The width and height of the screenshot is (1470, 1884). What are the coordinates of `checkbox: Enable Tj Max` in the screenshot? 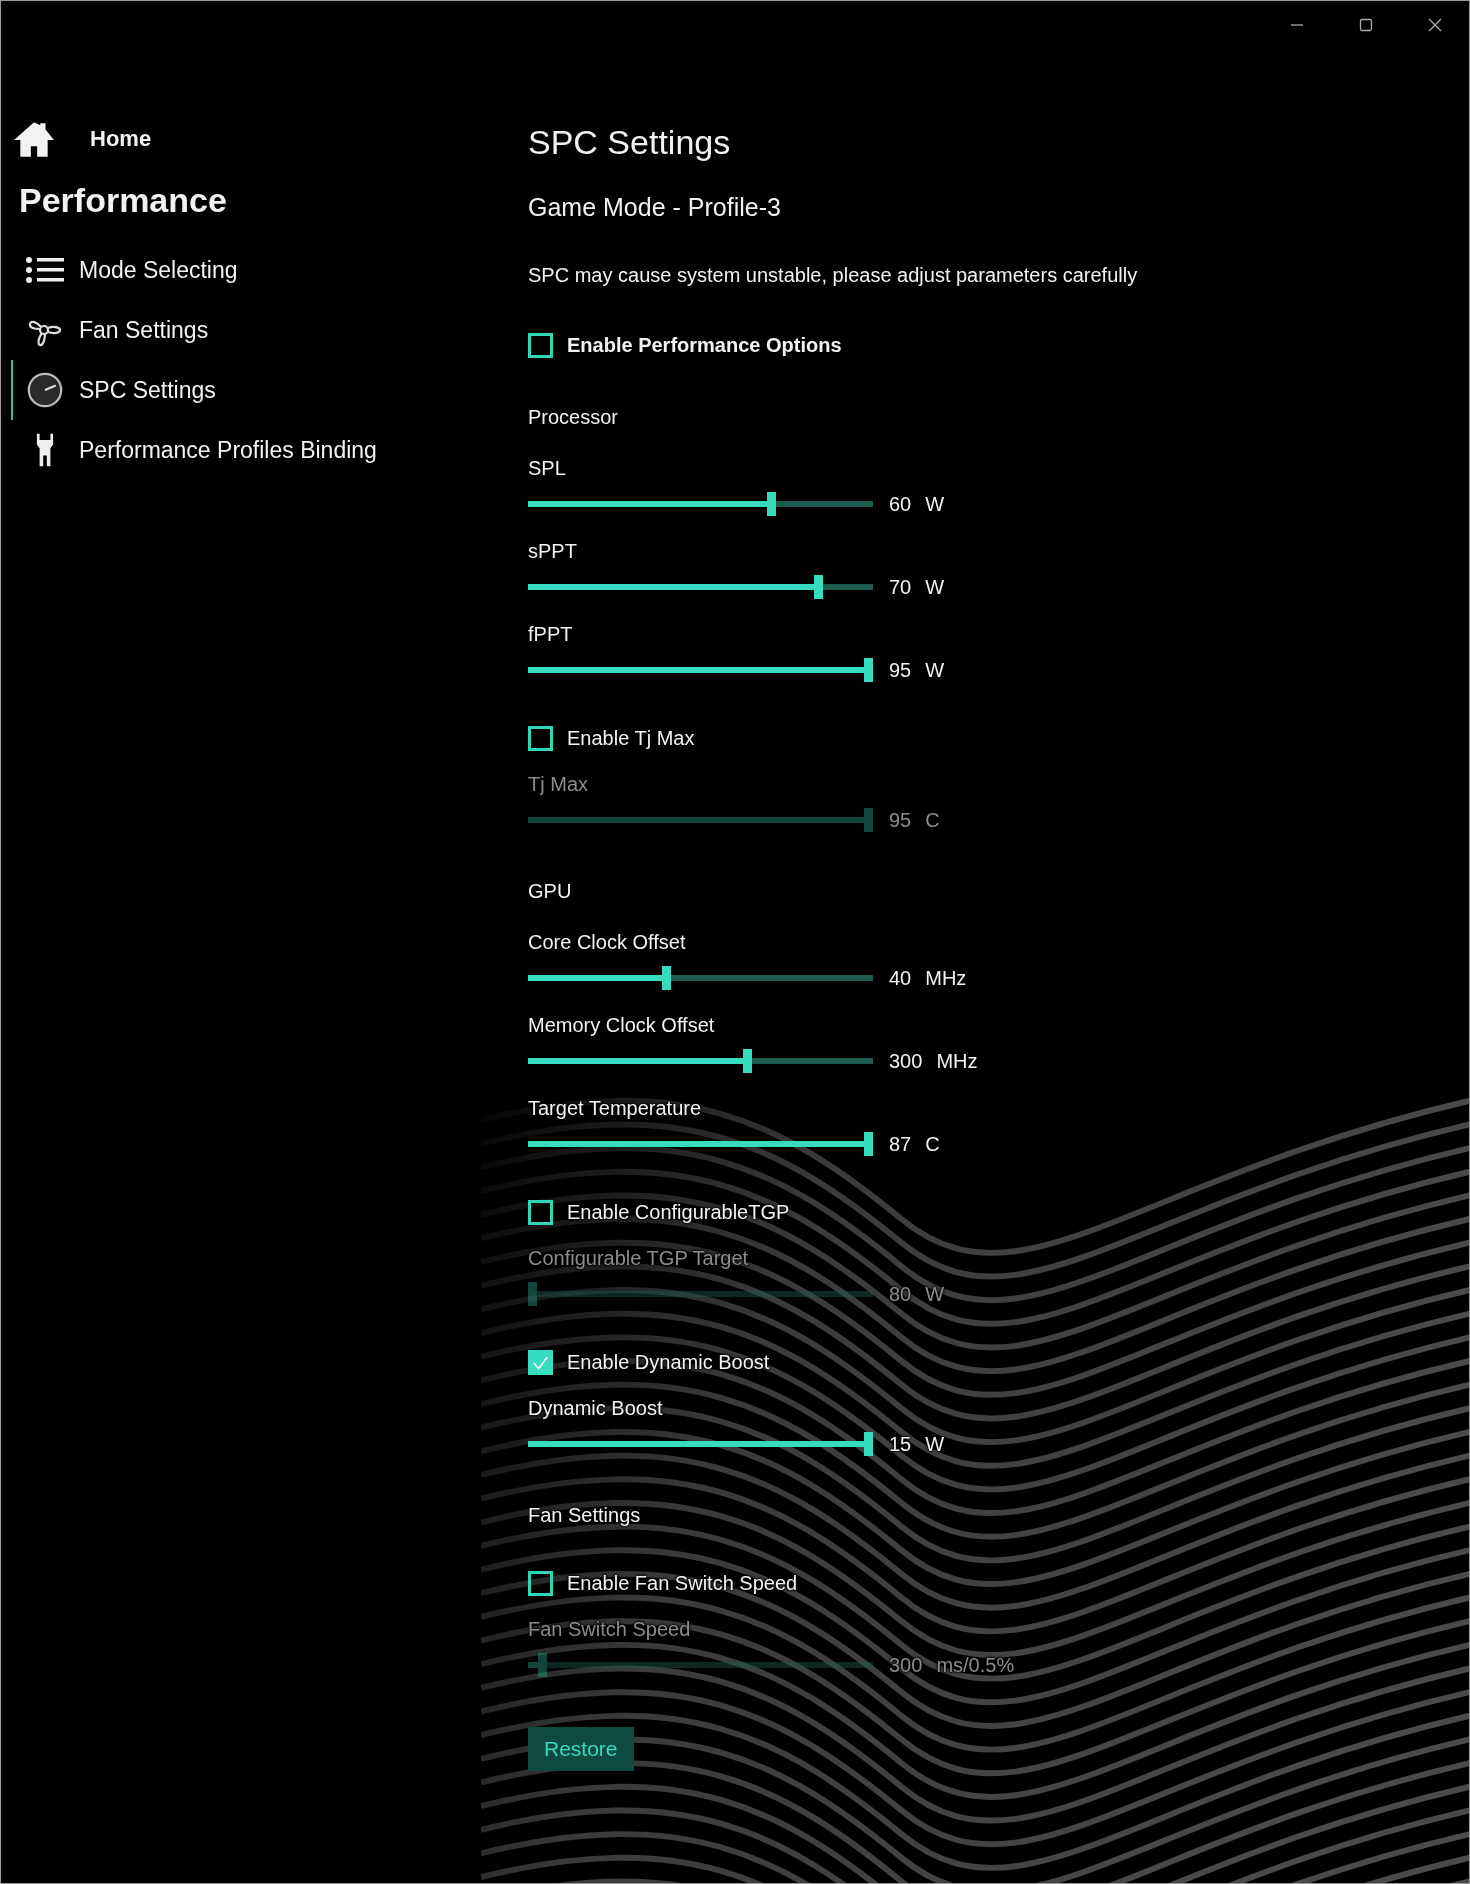 It's located at (611, 738).